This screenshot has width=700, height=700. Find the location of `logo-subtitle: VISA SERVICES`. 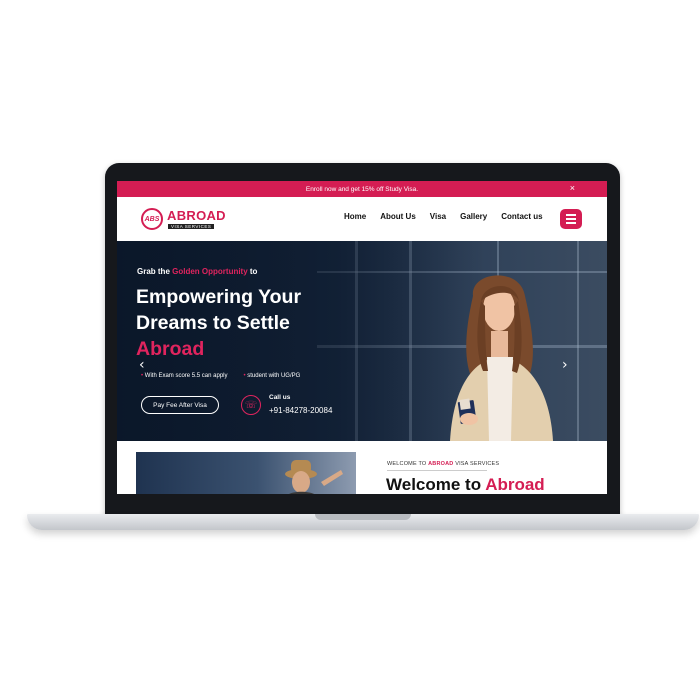

logo-subtitle: VISA SERVICES is located at coordinates (191, 226).